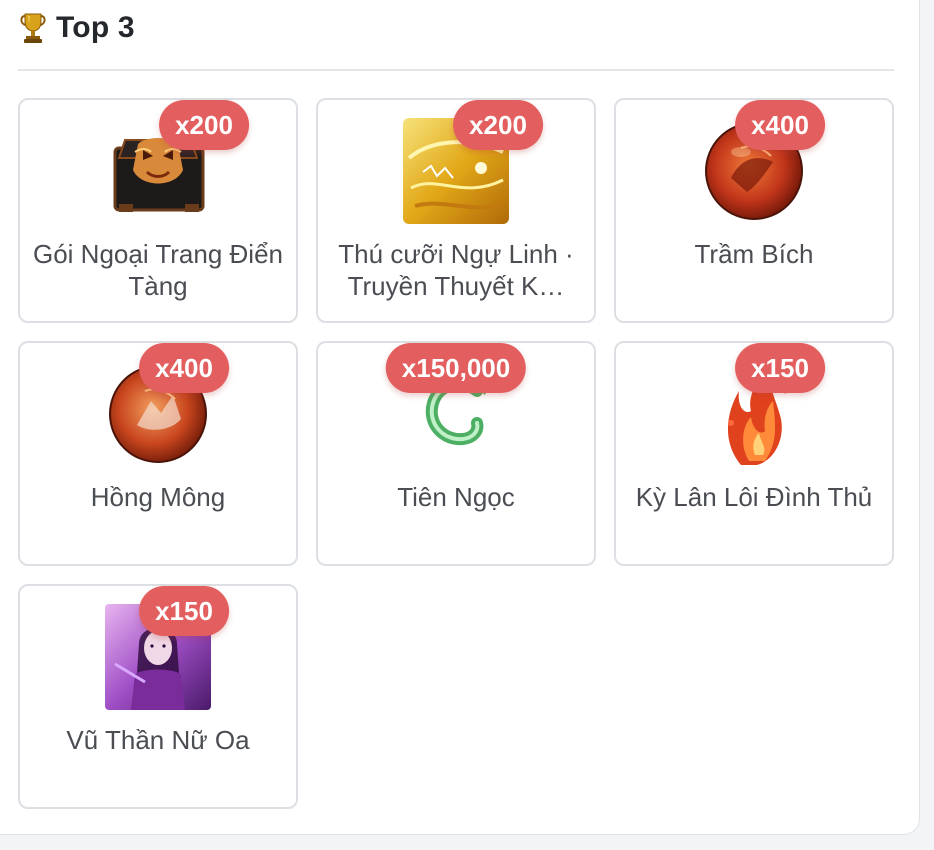 Image resolution: width=934 pixels, height=850 pixels. Describe the element at coordinates (754, 210) in the screenshot. I see `reward-card: x400 Trầm Bích` at that location.